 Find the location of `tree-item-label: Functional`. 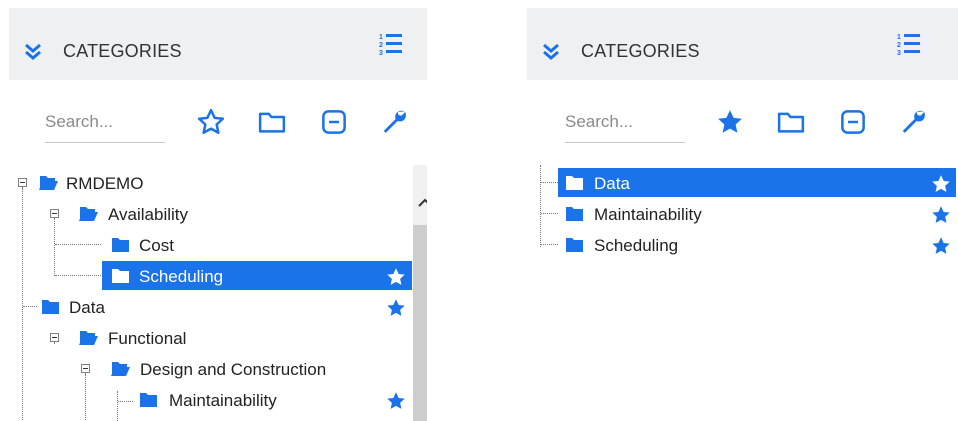

tree-item-label: Functional is located at coordinates (147, 338).